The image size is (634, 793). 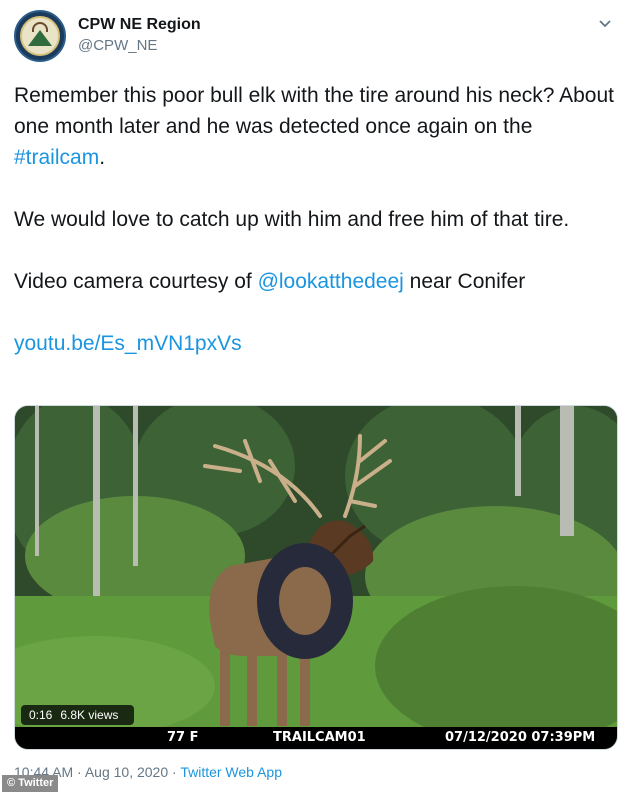 I want to click on date-time-readout: 07/12/2020 07:39PM, so click(x=520, y=737).